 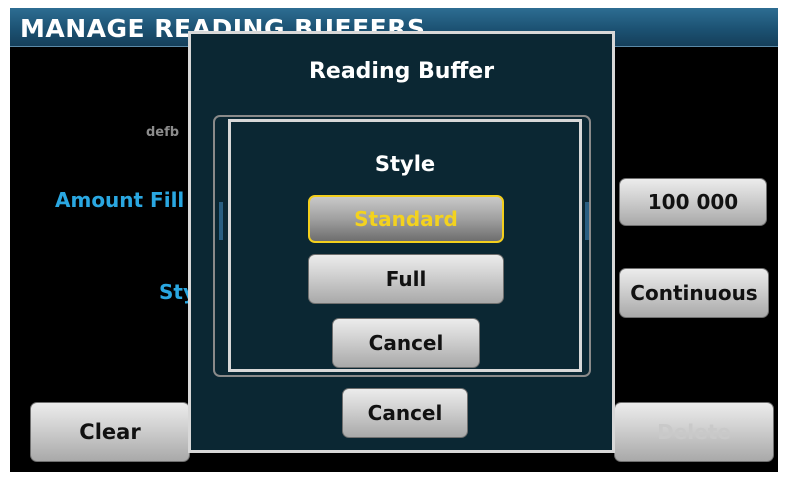 What do you see at coordinates (694, 293) in the screenshot?
I see `style-button: Continuous` at bounding box center [694, 293].